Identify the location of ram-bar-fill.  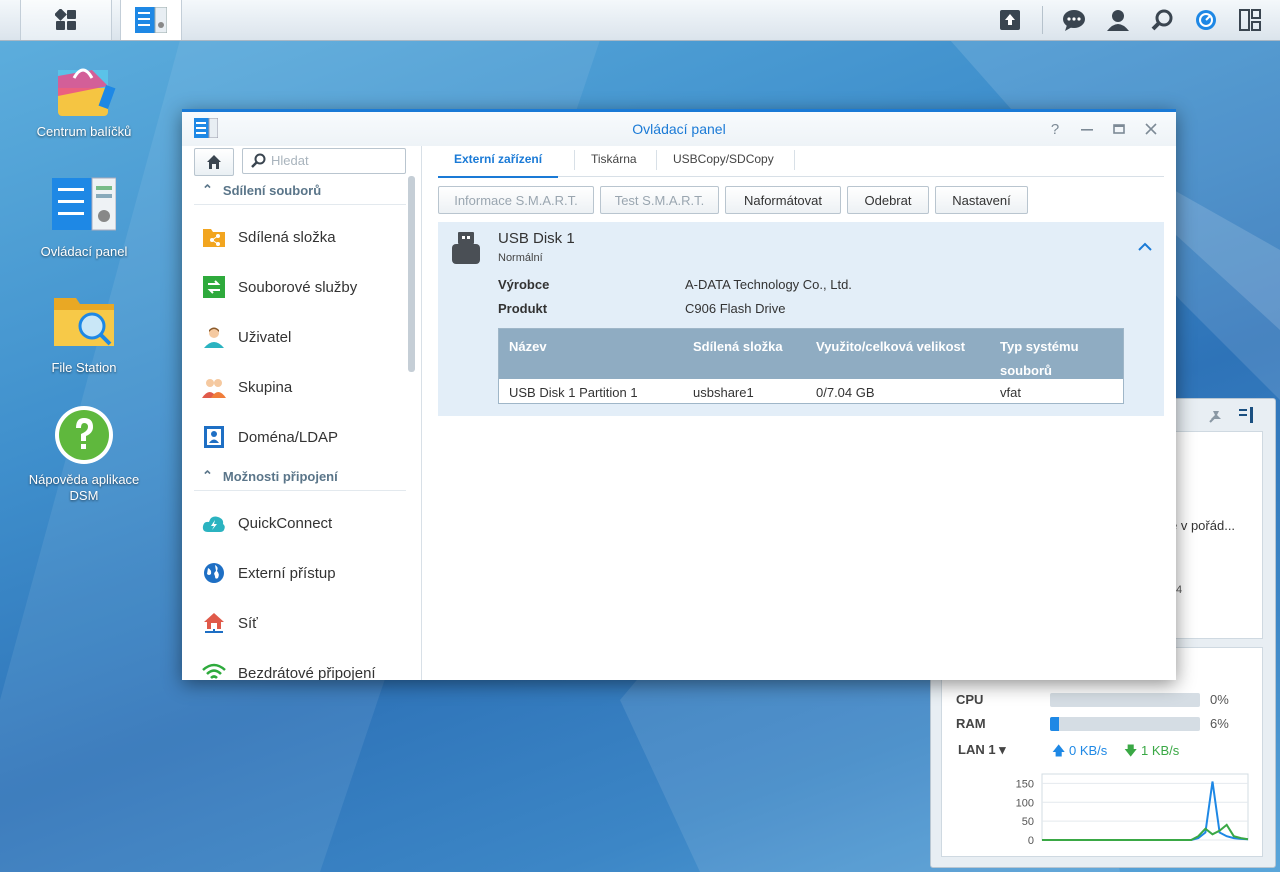
(1054, 724).